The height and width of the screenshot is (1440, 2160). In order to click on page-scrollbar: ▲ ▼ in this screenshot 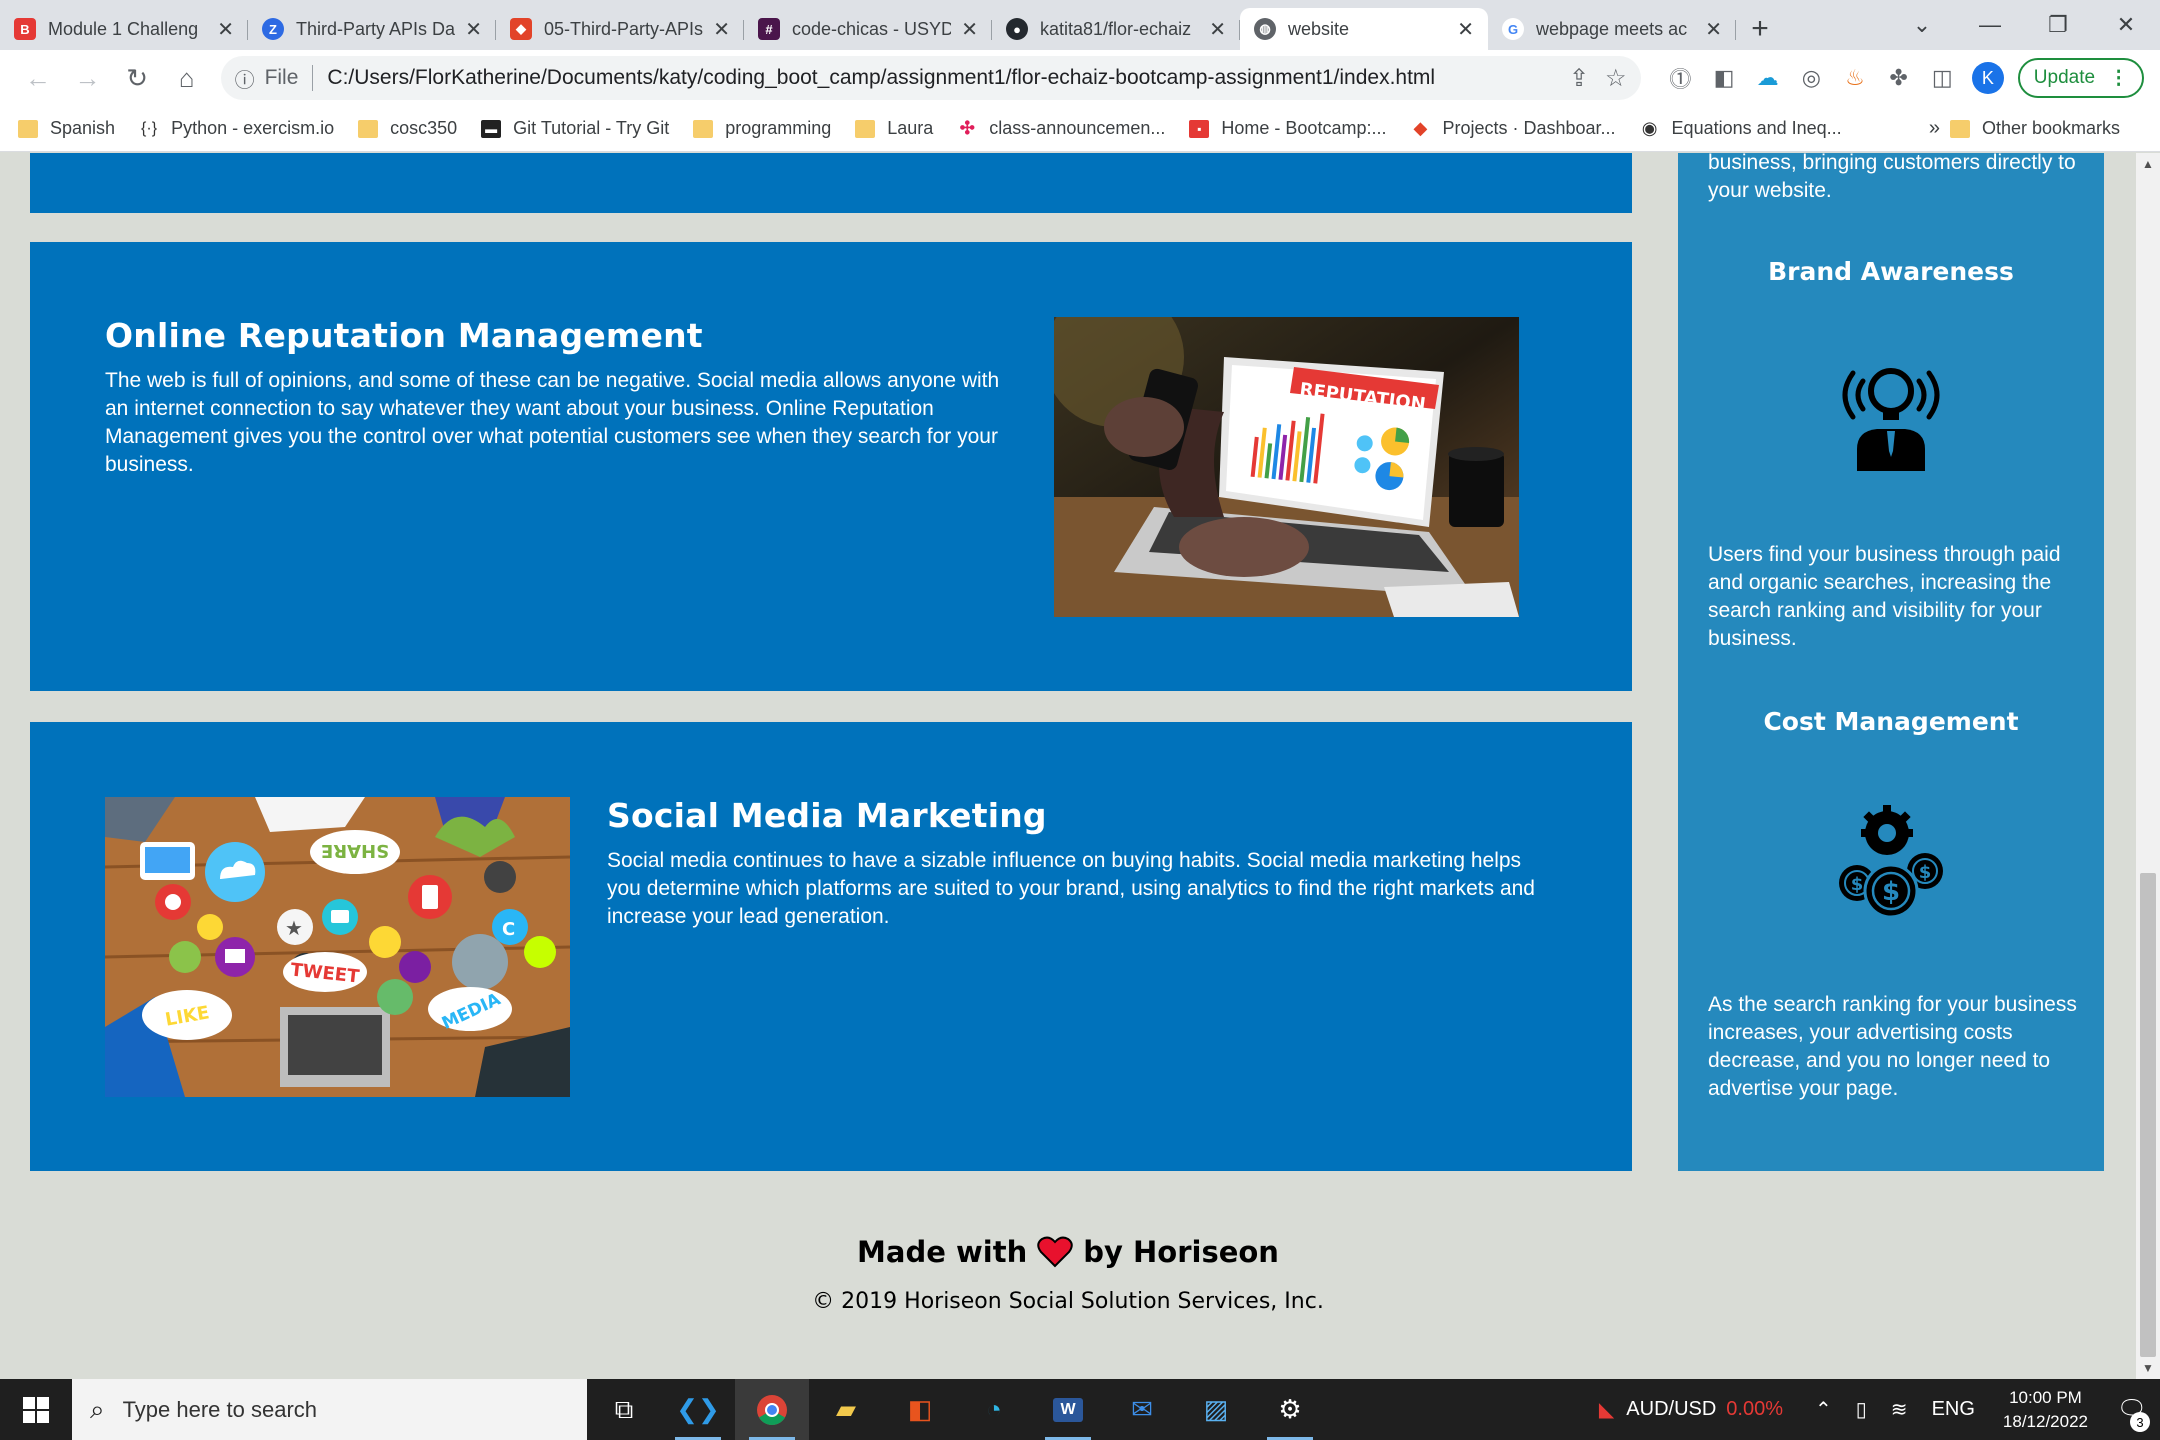, I will do `click(2148, 766)`.